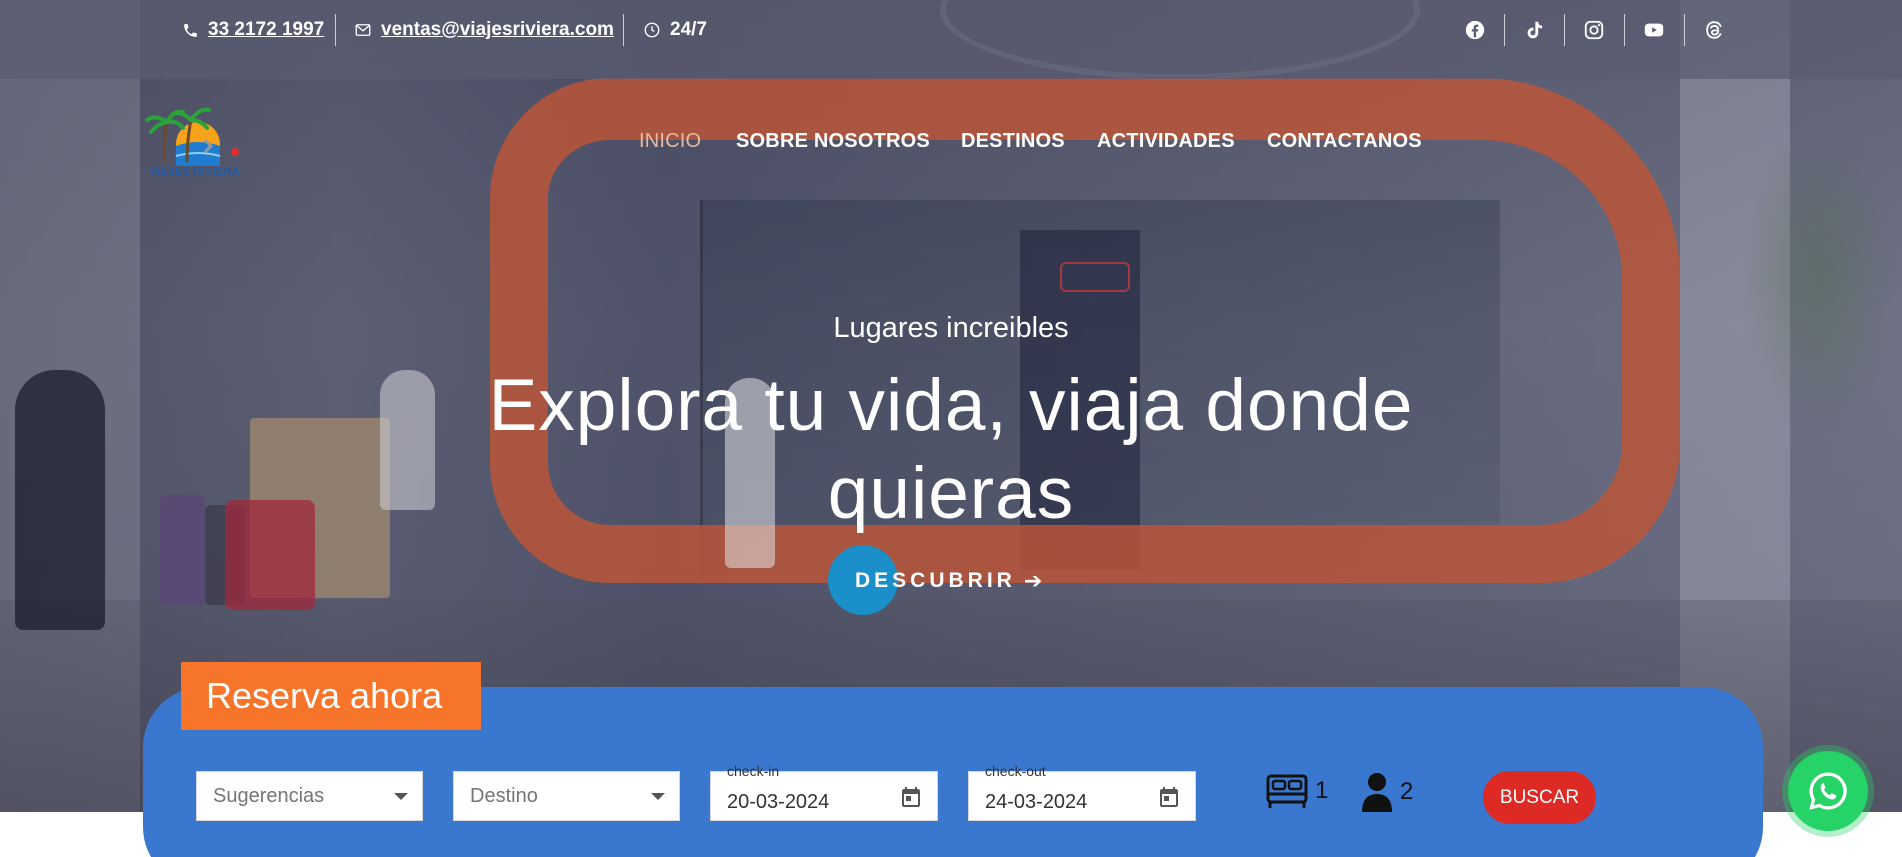  I want to click on bed-icon, so click(1287, 791).